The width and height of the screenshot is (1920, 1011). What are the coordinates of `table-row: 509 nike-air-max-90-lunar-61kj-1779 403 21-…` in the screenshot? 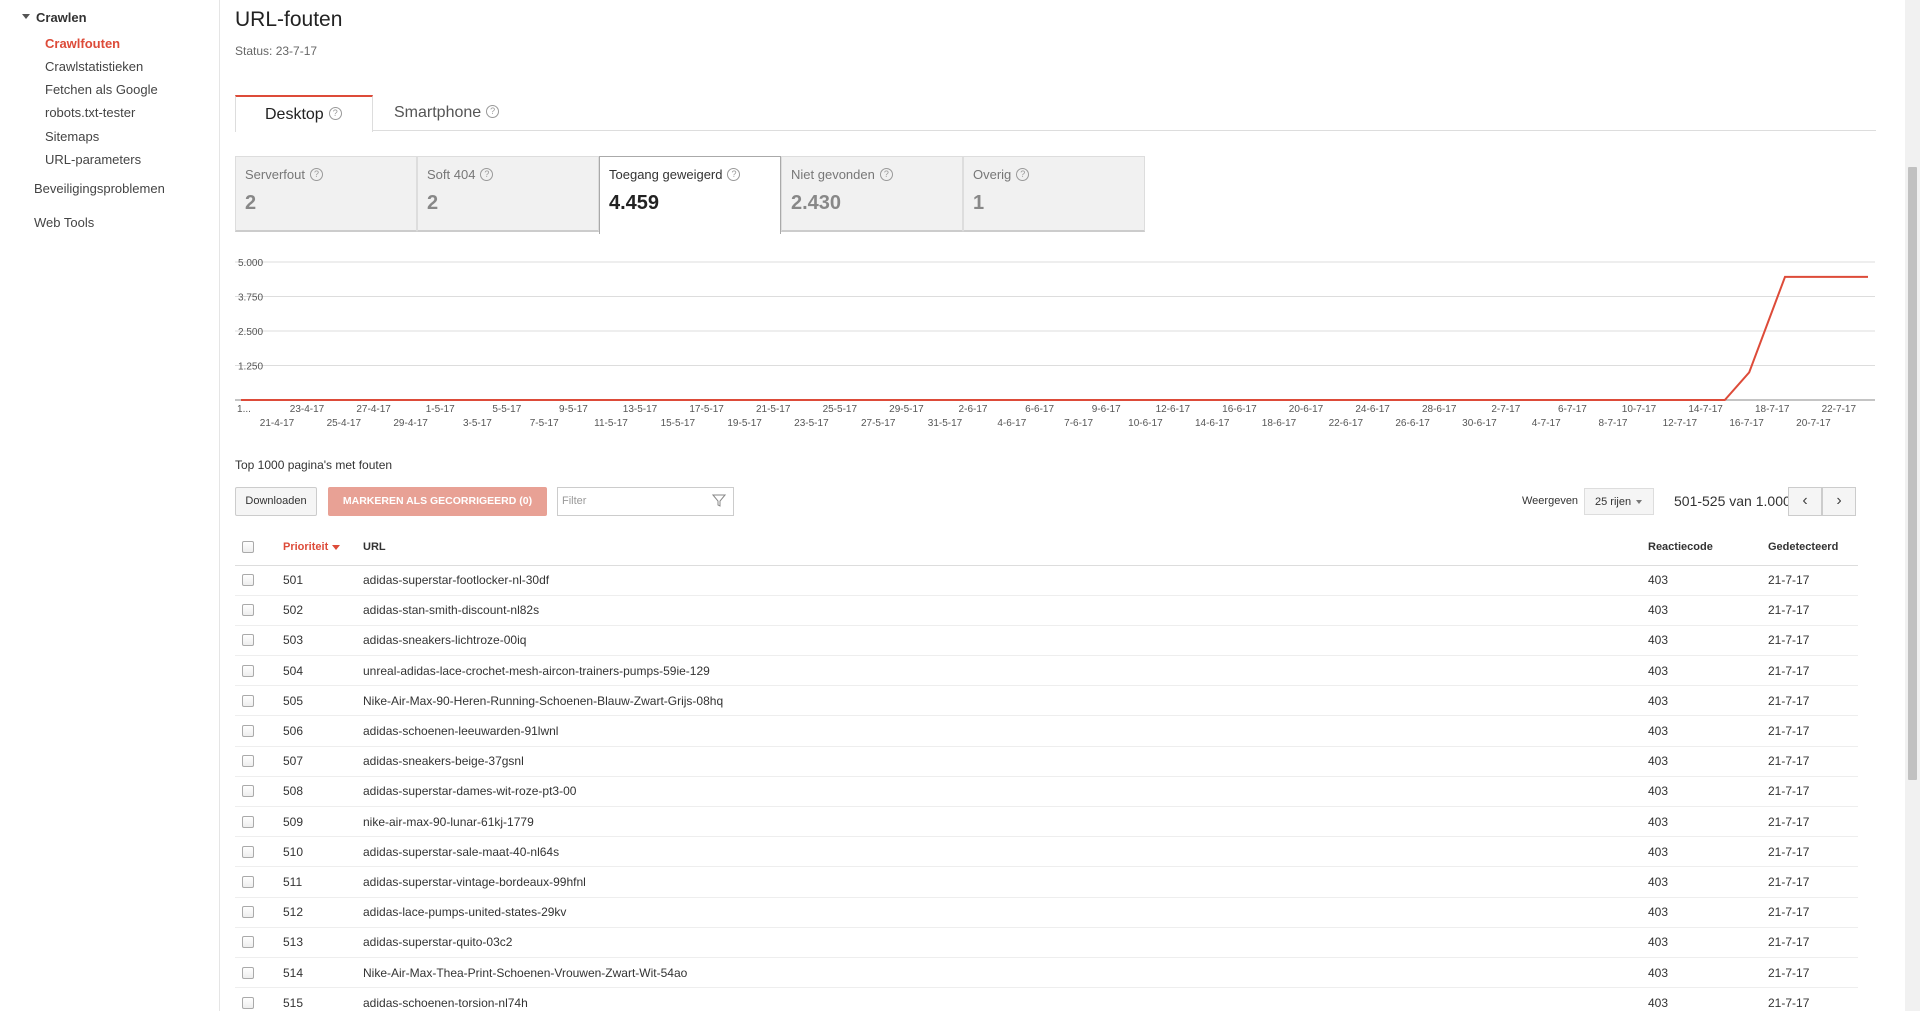 It's located at (1046, 822).